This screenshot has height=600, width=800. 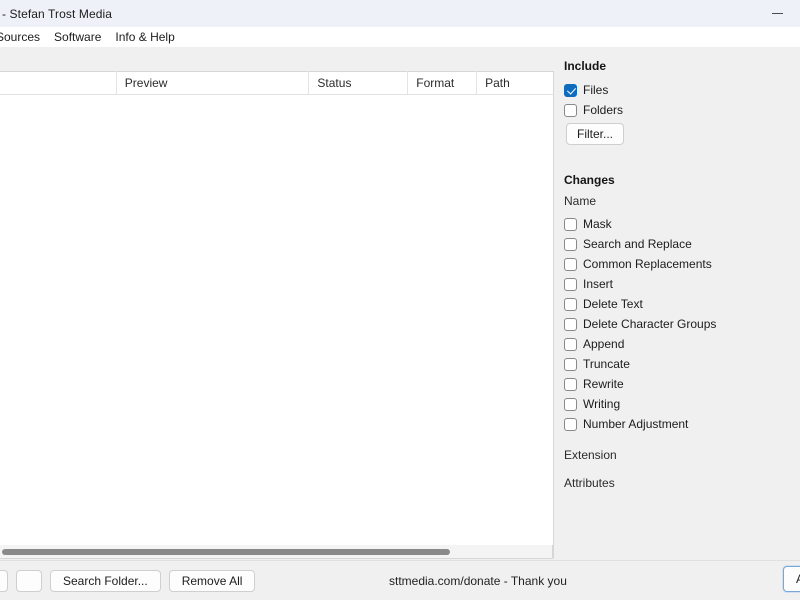 I want to click on checkbox-label-append: Append, so click(x=604, y=344).